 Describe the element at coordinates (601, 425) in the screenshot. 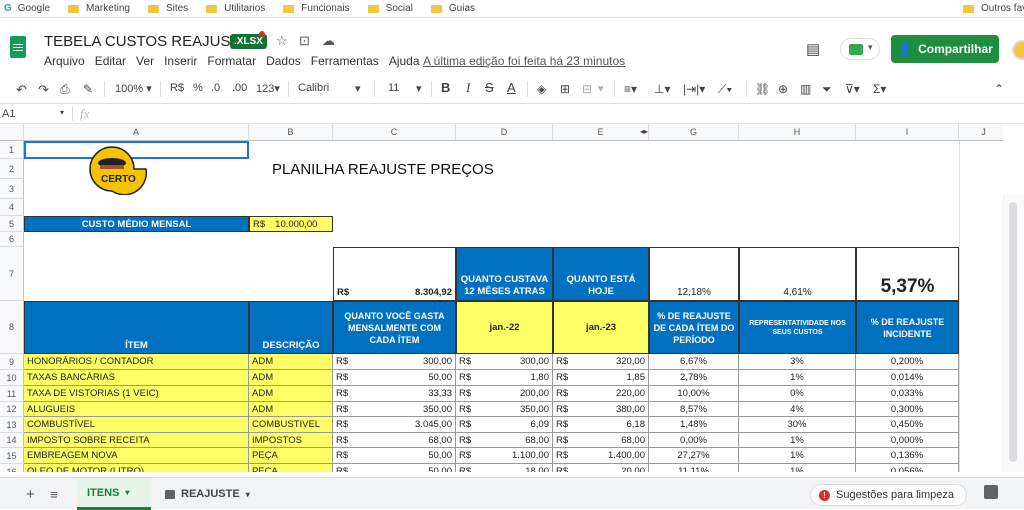

I see `cell-jan23: R$ 6,18` at that location.